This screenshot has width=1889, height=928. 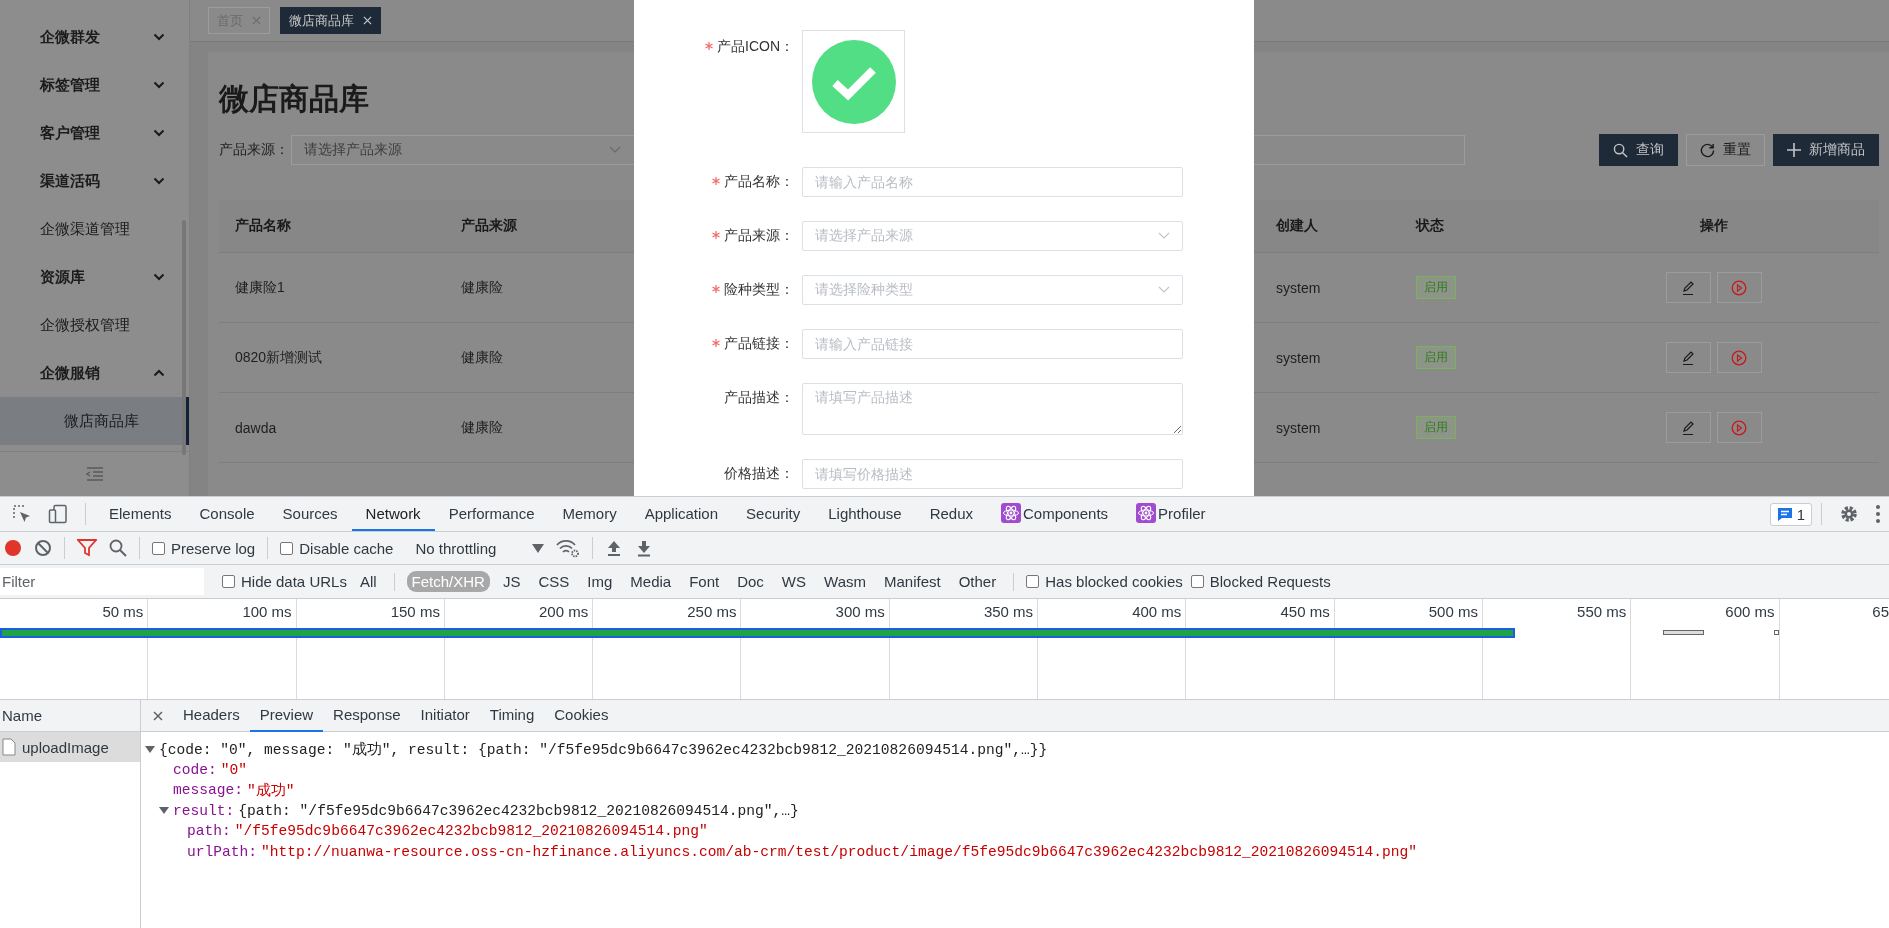 I want to click on page-tab: 微店商品库, so click(x=330, y=20).